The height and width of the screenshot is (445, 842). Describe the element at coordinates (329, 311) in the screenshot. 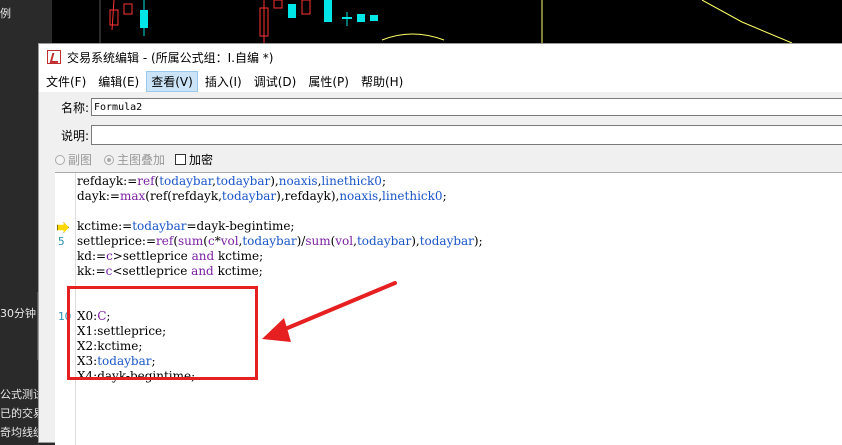

I see `annotation-arrow-icon` at that location.